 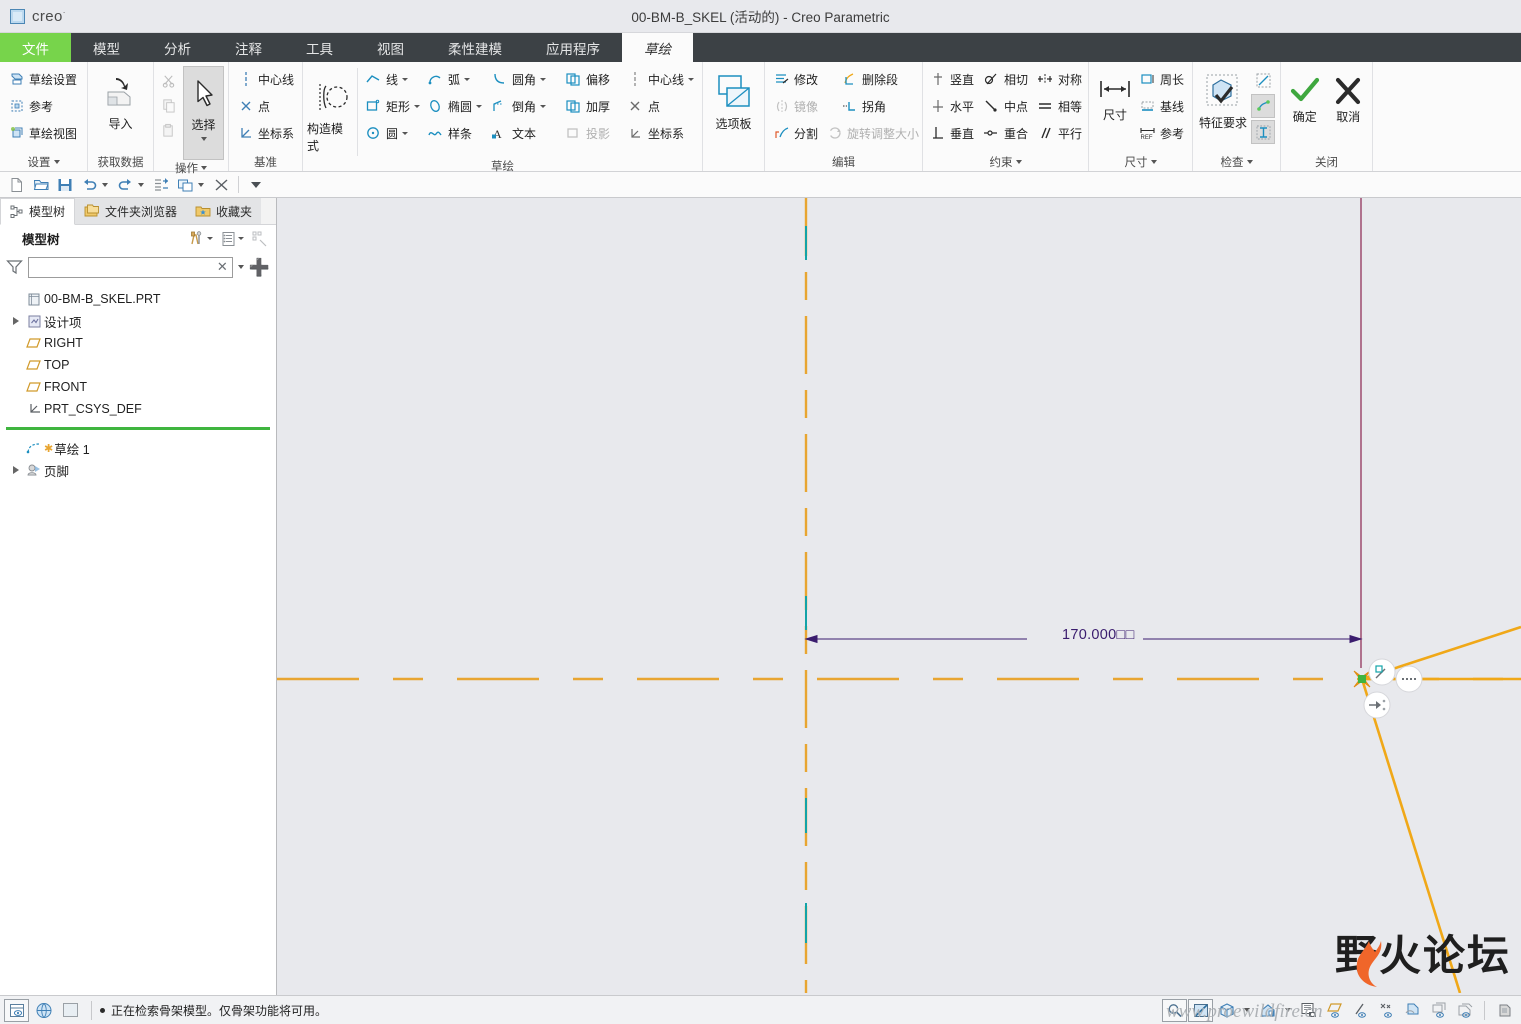 What do you see at coordinates (1223, 98) in the screenshot?
I see `feature-requirements-button: 特征要求` at bounding box center [1223, 98].